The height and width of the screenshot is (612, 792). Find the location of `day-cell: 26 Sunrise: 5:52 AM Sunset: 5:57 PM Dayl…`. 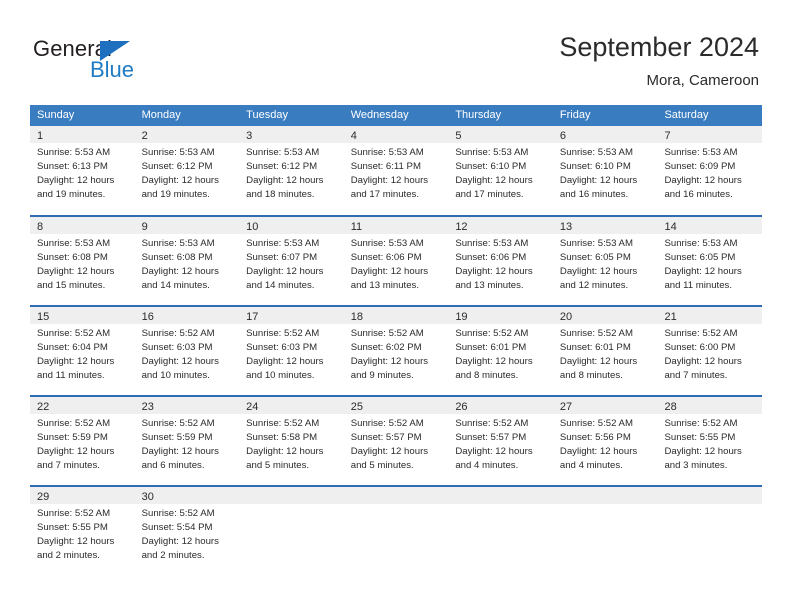

day-cell: 26 Sunrise: 5:52 AM Sunset: 5:57 PM Dayl… is located at coordinates (500, 441).